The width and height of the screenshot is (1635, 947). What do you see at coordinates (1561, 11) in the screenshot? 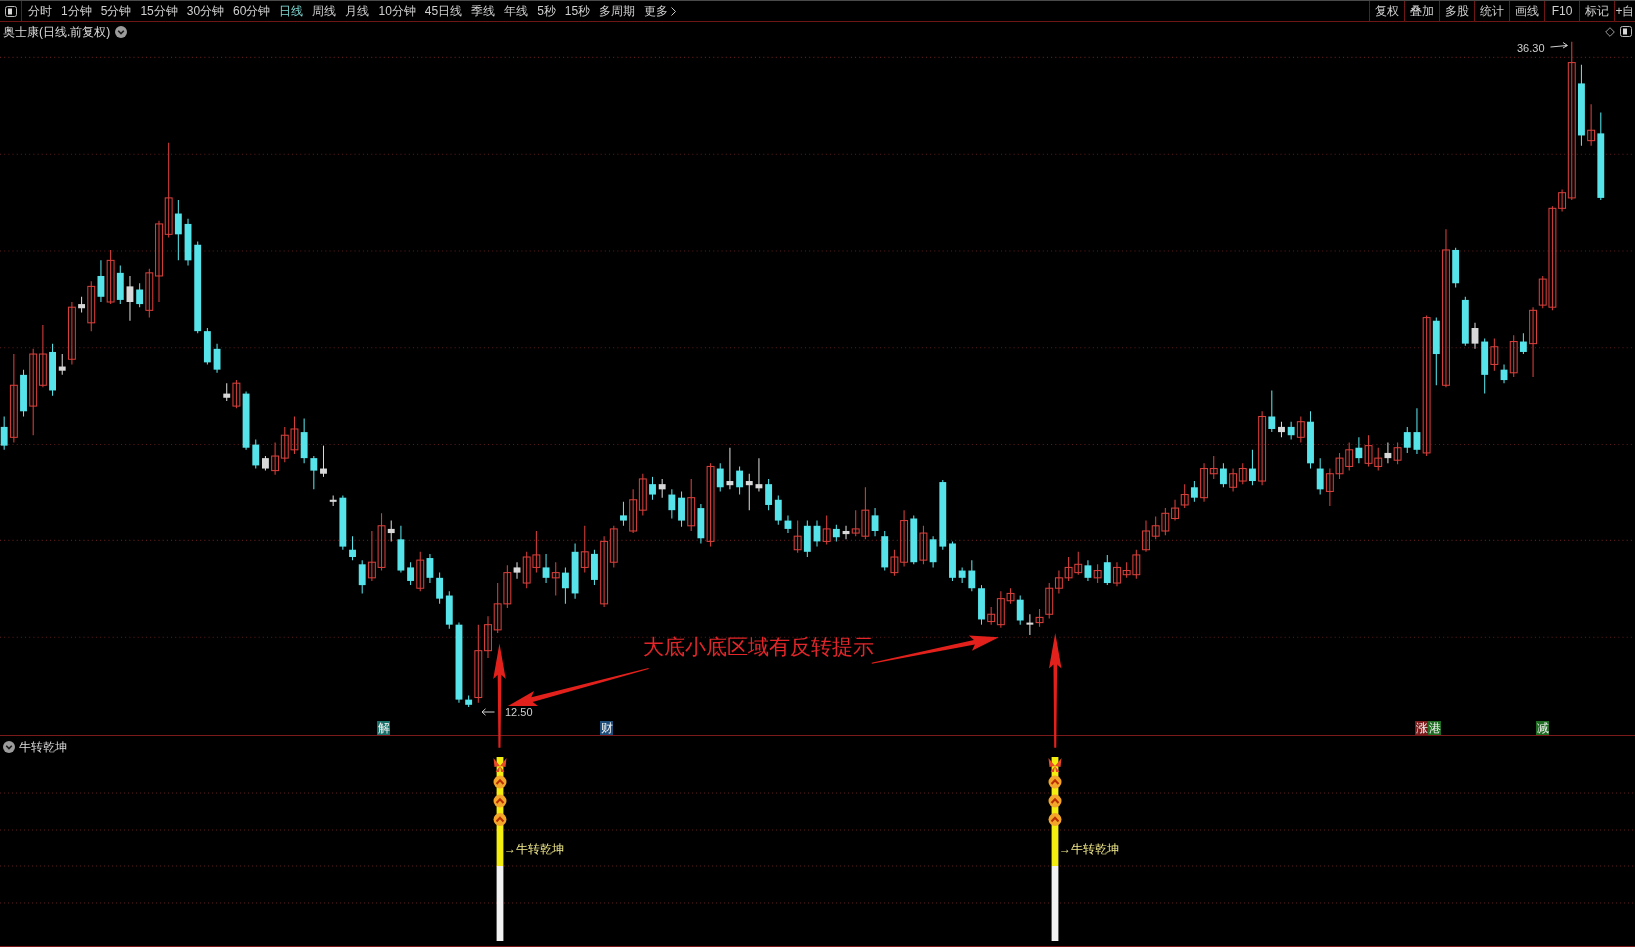
I see `toolbar-button: F10` at bounding box center [1561, 11].